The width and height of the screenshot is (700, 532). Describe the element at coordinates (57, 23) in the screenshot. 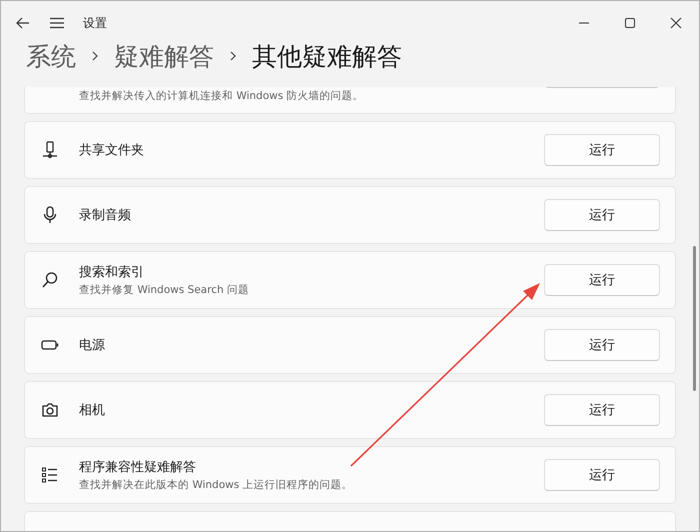

I see `menu-icon` at that location.